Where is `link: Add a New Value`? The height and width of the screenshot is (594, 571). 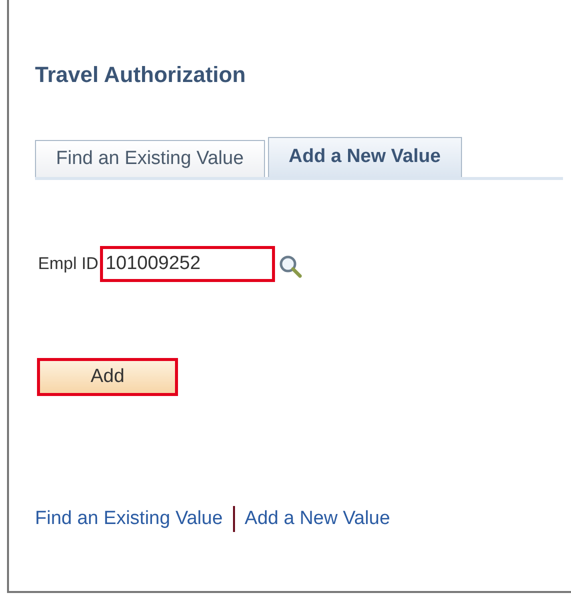
link: Add a New Value is located at coordinates (317, 519).